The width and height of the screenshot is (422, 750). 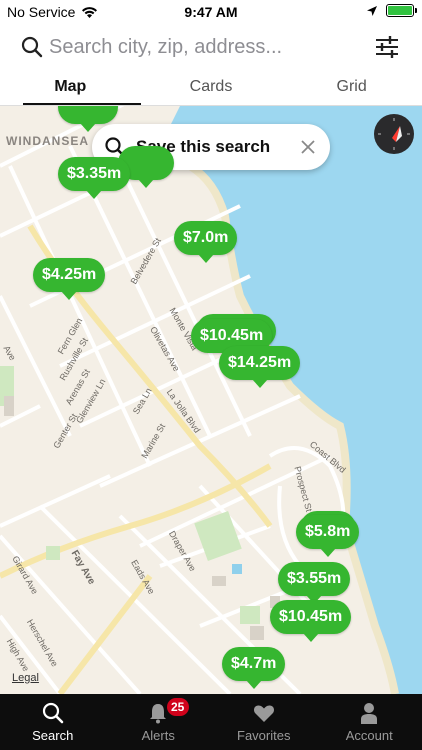 I want to click on price-pin: $14.25m, so click(x=260, y=367).